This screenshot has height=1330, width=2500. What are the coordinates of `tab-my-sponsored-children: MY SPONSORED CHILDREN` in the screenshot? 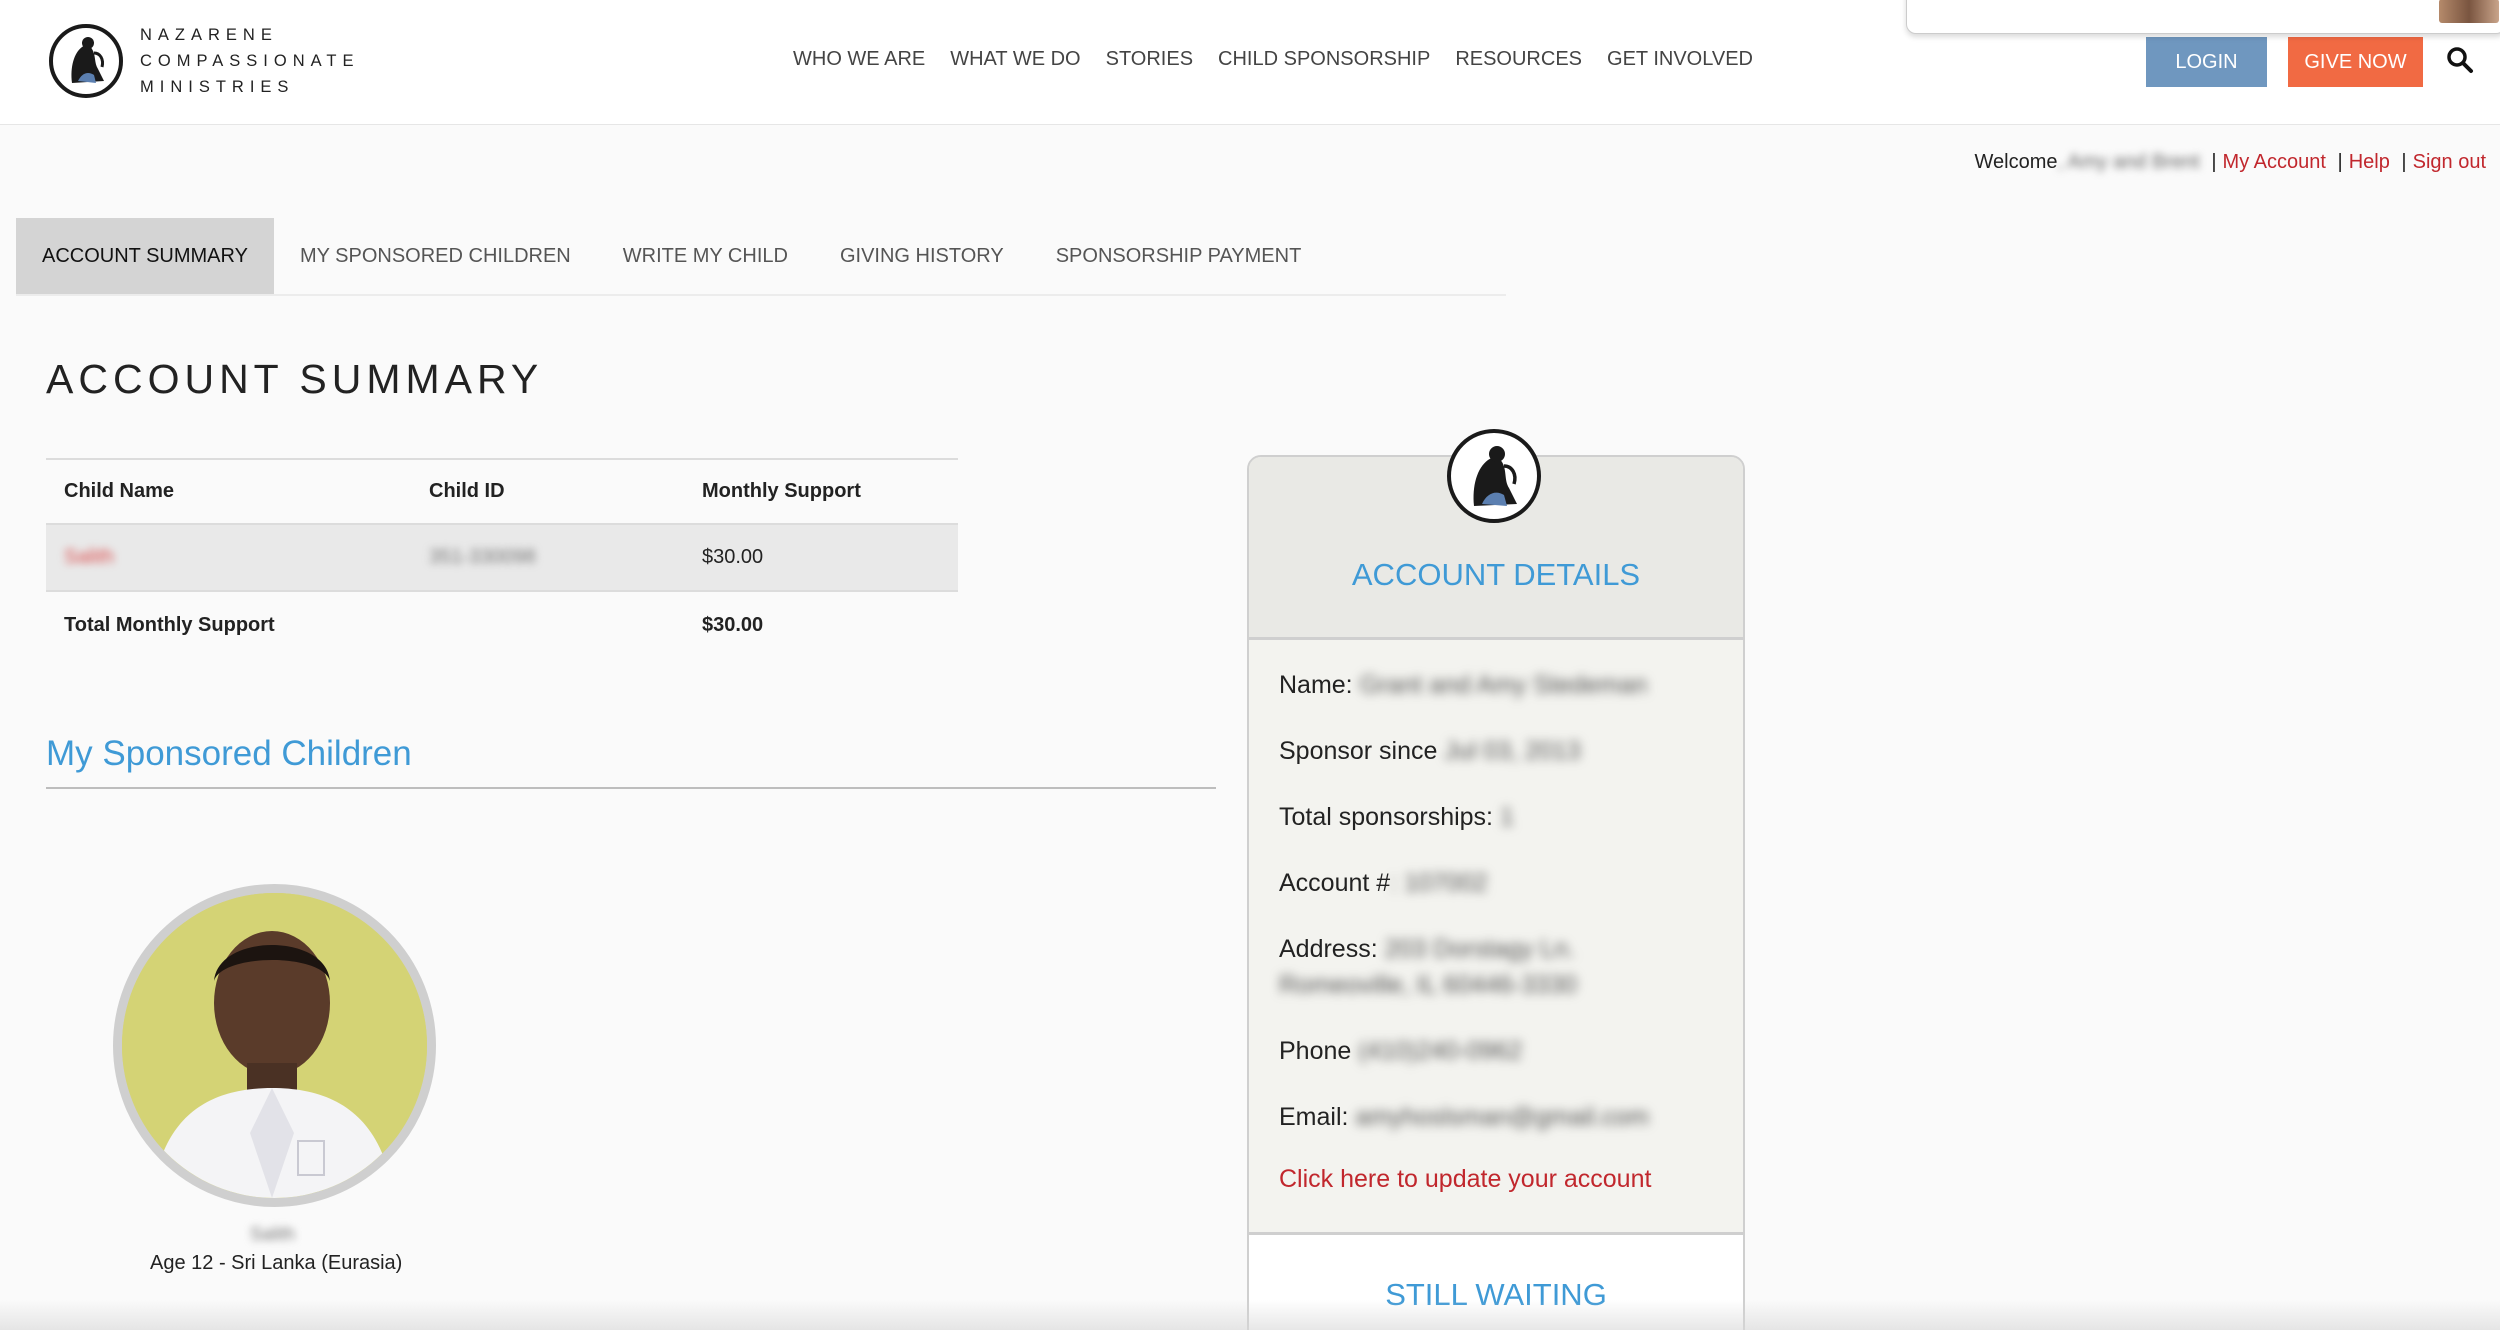 It's located at (435, 256).